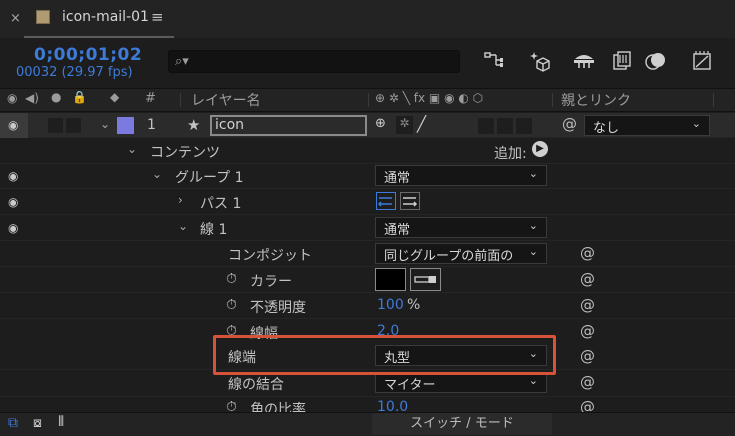  Describe the element at coordinates (392, 405) in the screenshot. I see `miter-value: 10.0` at that location.